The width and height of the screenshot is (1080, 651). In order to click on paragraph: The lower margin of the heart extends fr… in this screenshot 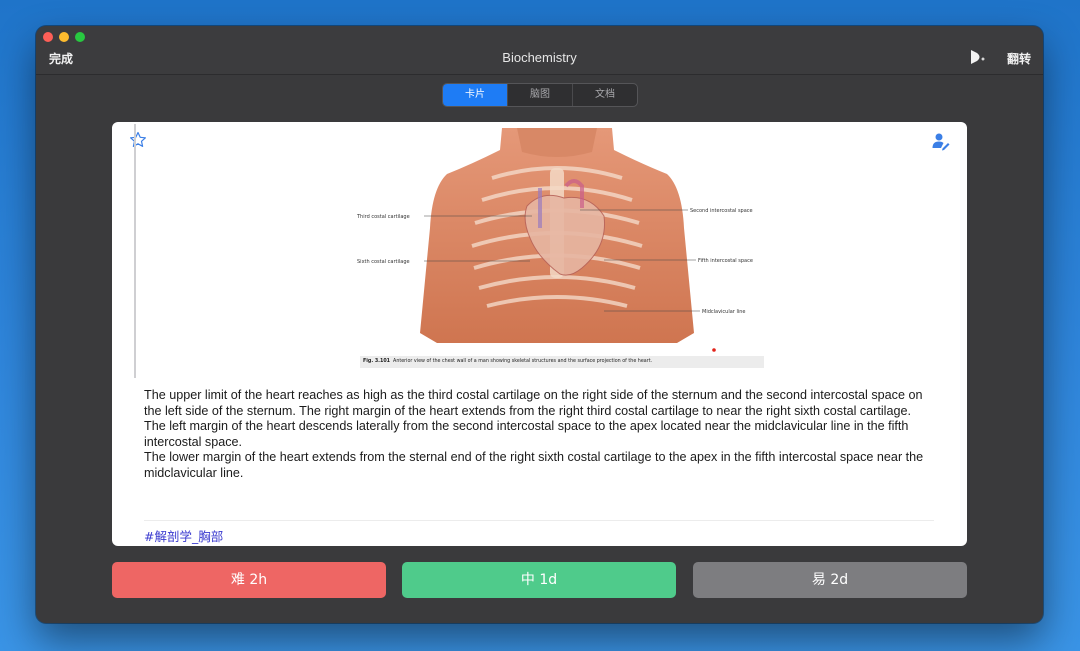, I will do `click(534, 465)`.